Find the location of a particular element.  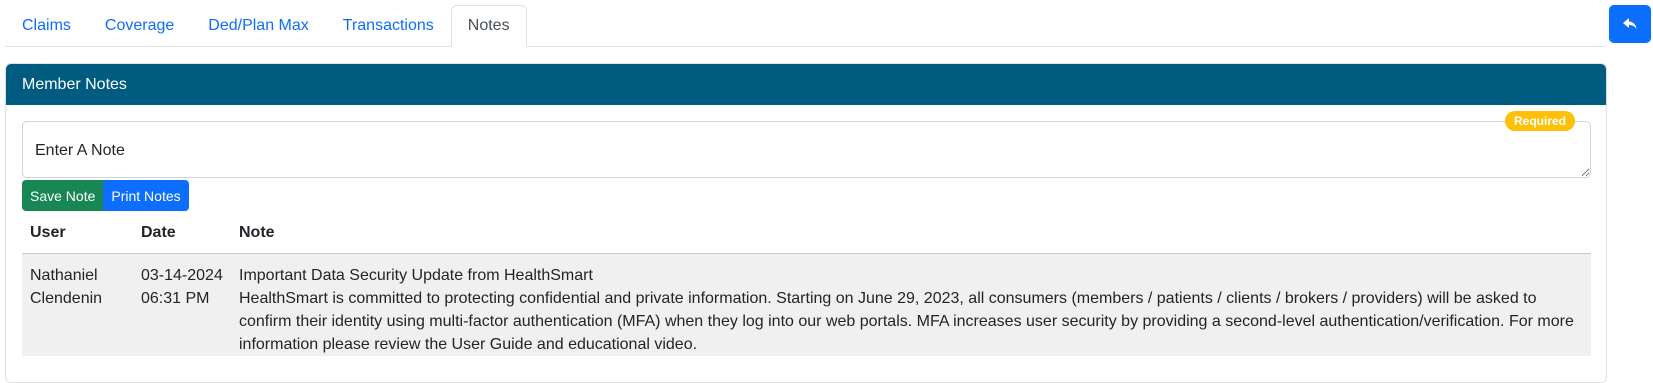

column-header-user: User is located at coordinates (77, 233).